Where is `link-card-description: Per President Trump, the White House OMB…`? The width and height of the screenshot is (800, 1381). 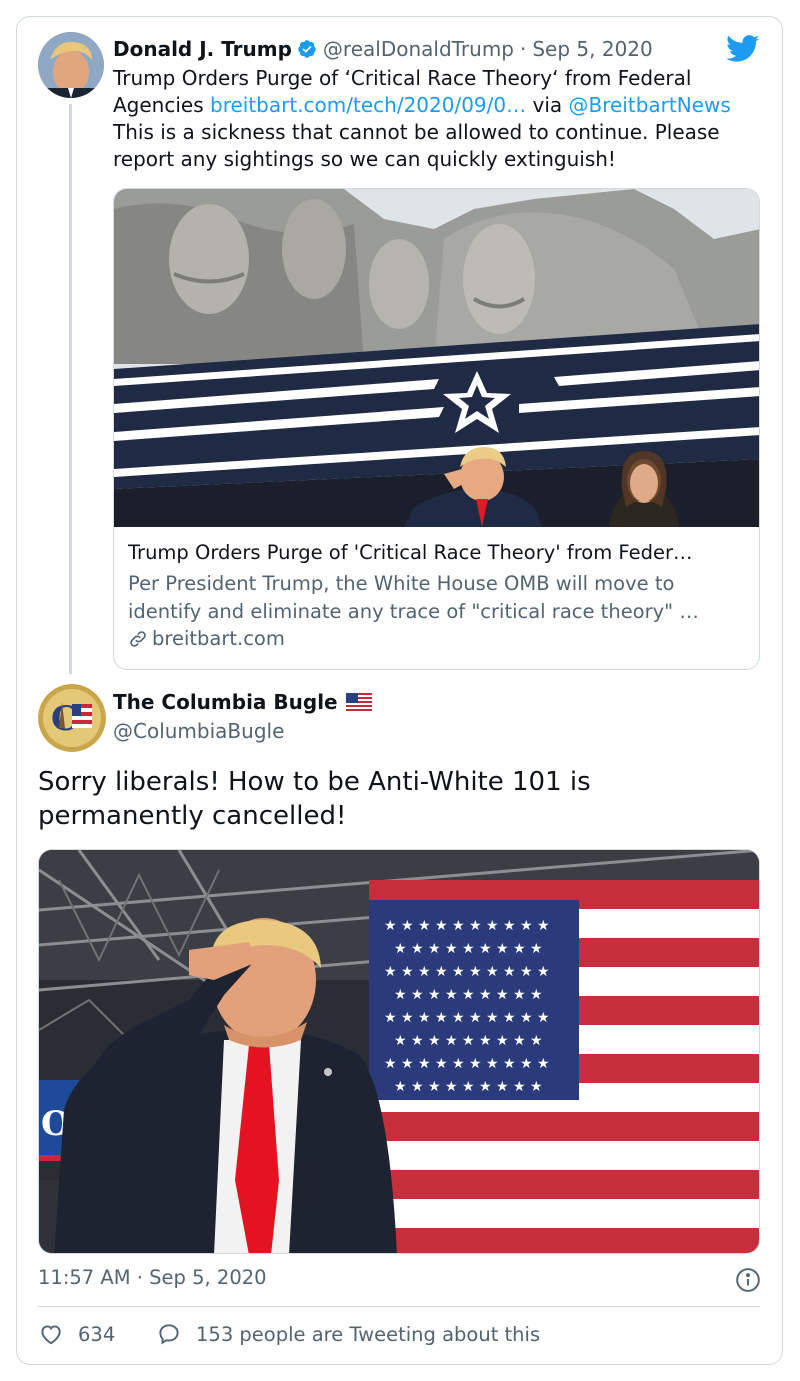
link-card-description: Per President Trump, the White House OMB… is located at coordinates (413, 597).